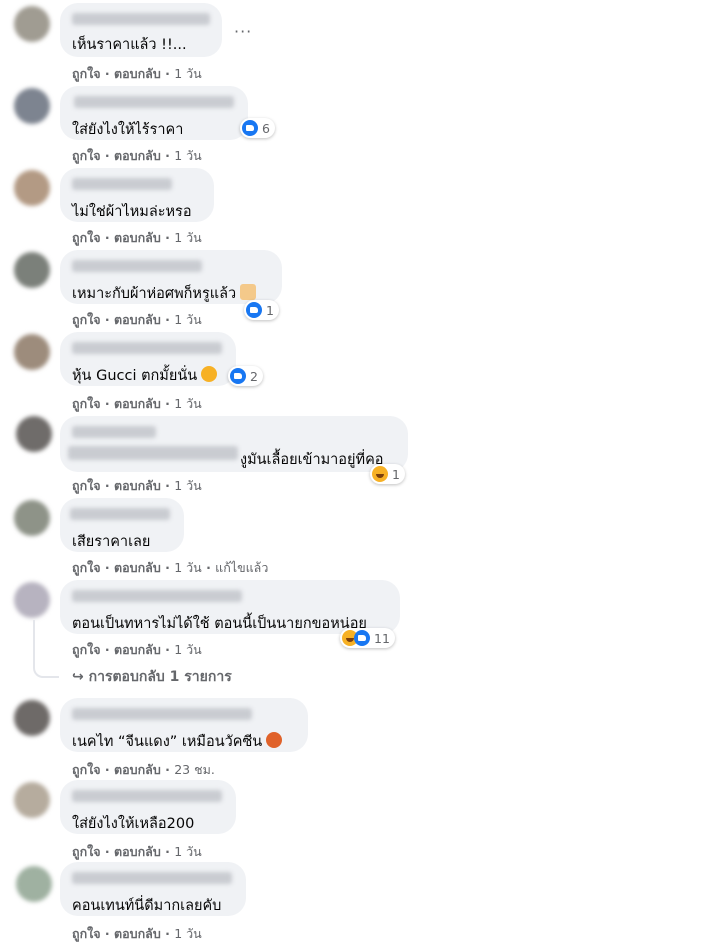 Image resolution: width=727 pixels, height=948 pixels. I want to click on comment-text: ใส่ยังไงให้เหลือ200, so click(133, 824).